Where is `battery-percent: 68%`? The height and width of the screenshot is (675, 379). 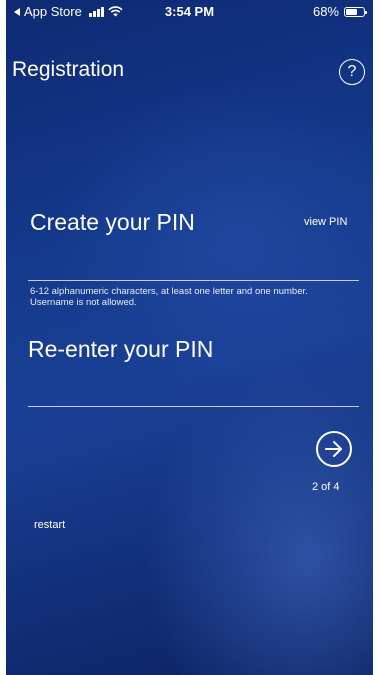
battery-percent: 68% is located at coordinates (325, 11).